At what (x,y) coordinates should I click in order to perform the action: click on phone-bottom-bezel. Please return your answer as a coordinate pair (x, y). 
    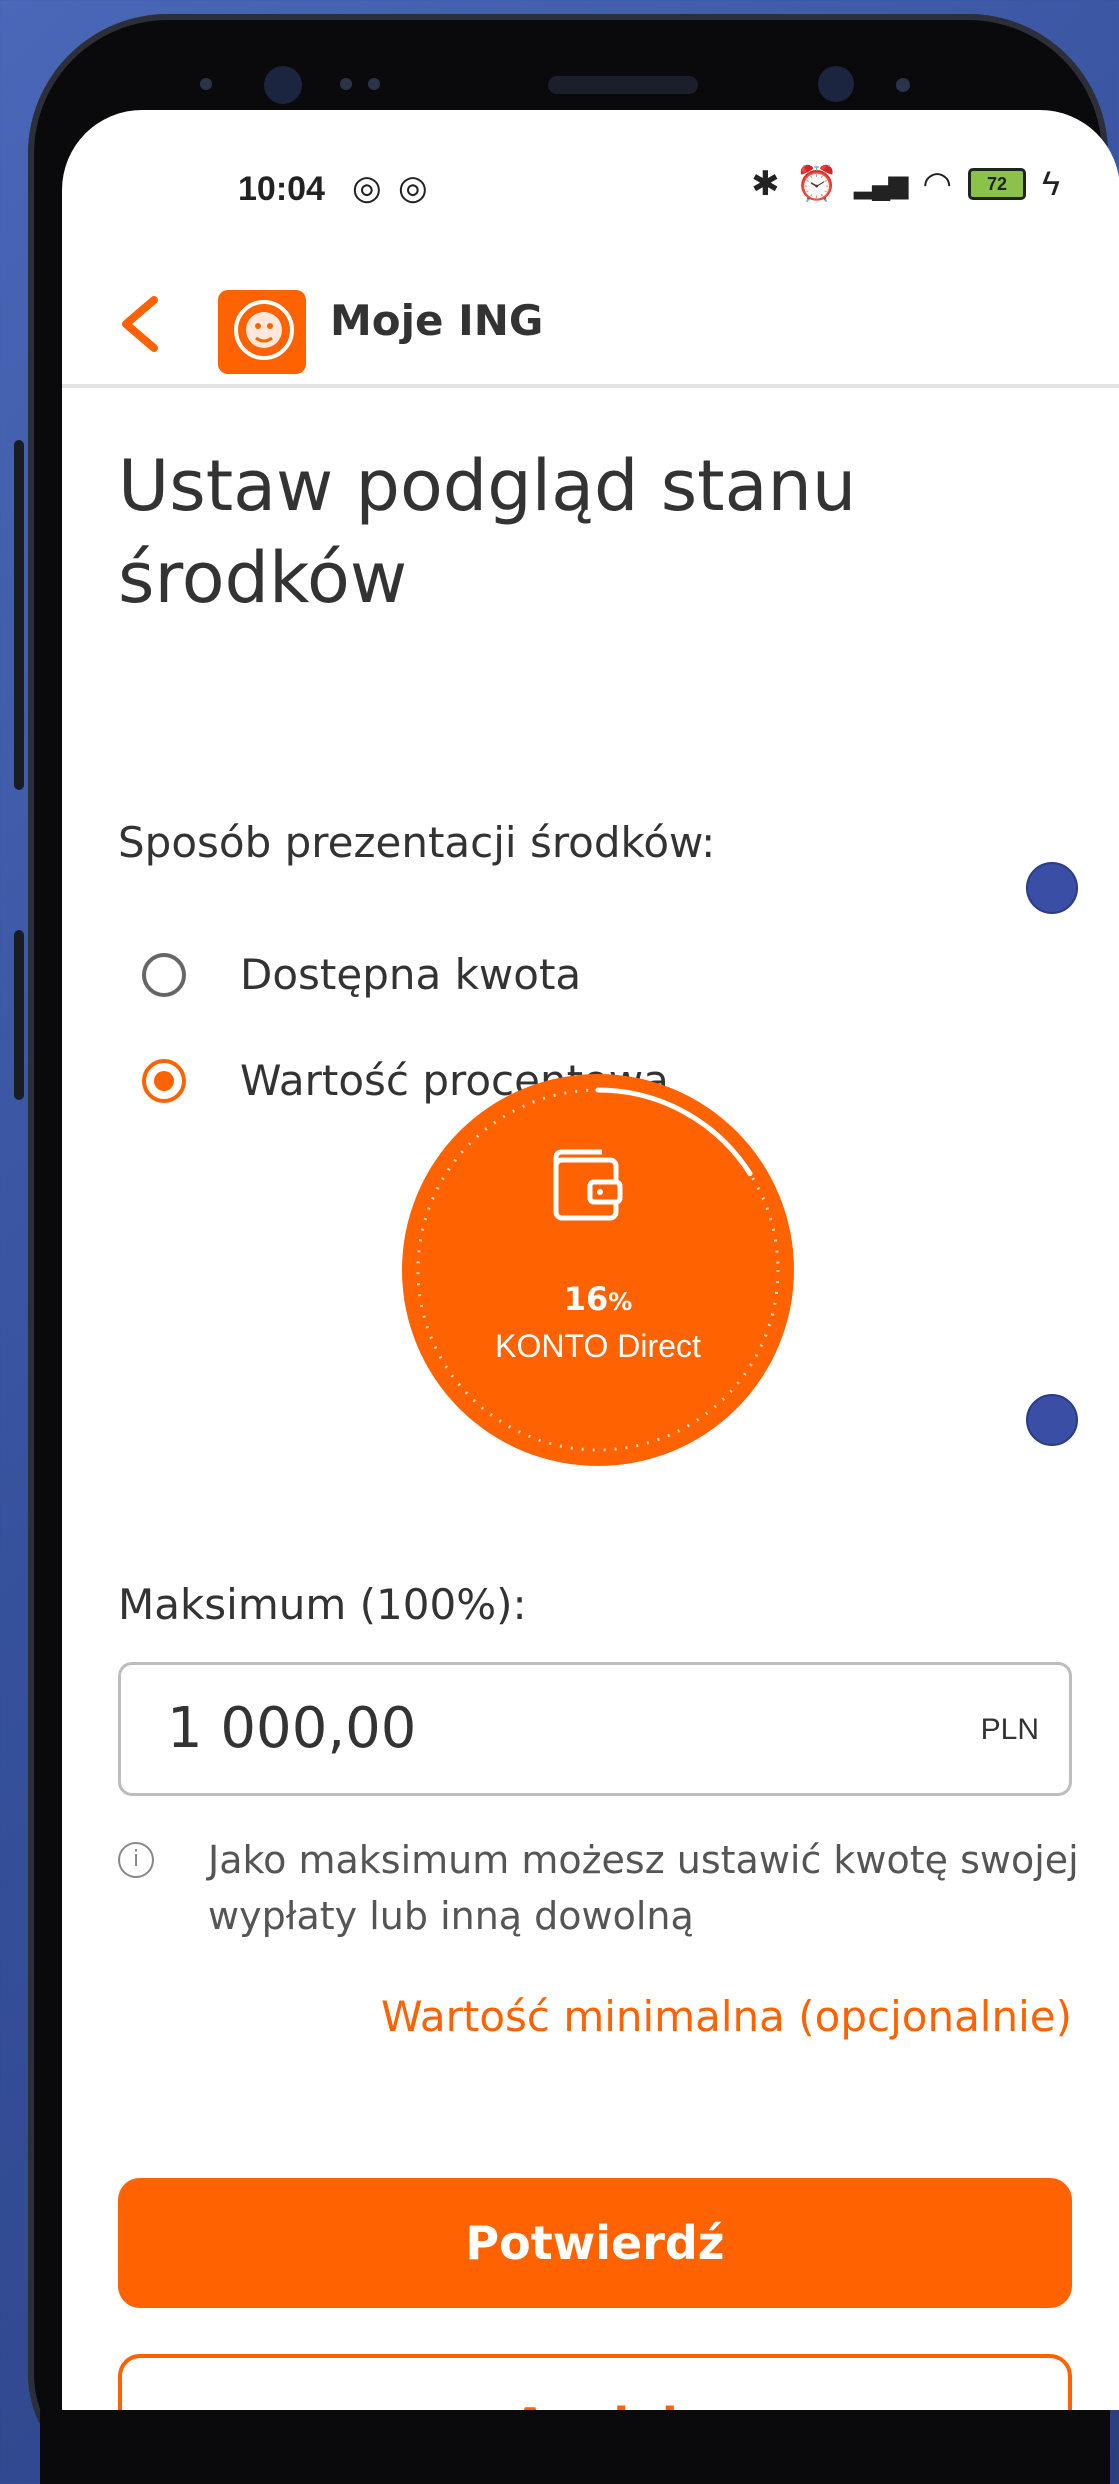
    Looking at the image, I should click on (575, 2447).